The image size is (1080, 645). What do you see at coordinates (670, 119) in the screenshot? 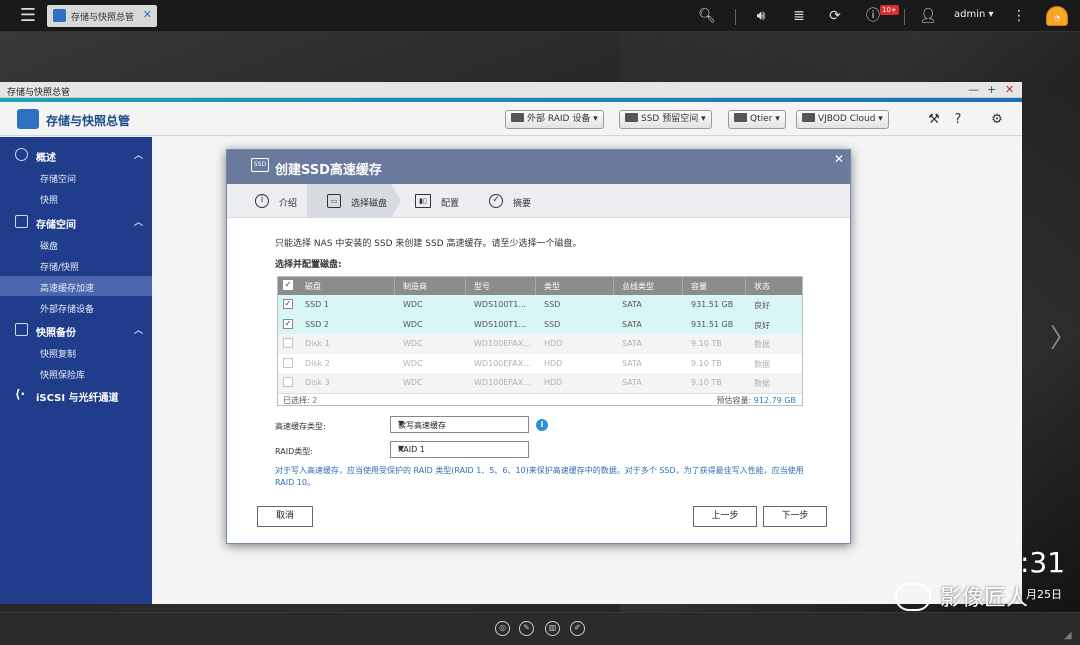
I see `ssd-overprovision-label: SSD 预留空间` at bounding box center [670, 119].